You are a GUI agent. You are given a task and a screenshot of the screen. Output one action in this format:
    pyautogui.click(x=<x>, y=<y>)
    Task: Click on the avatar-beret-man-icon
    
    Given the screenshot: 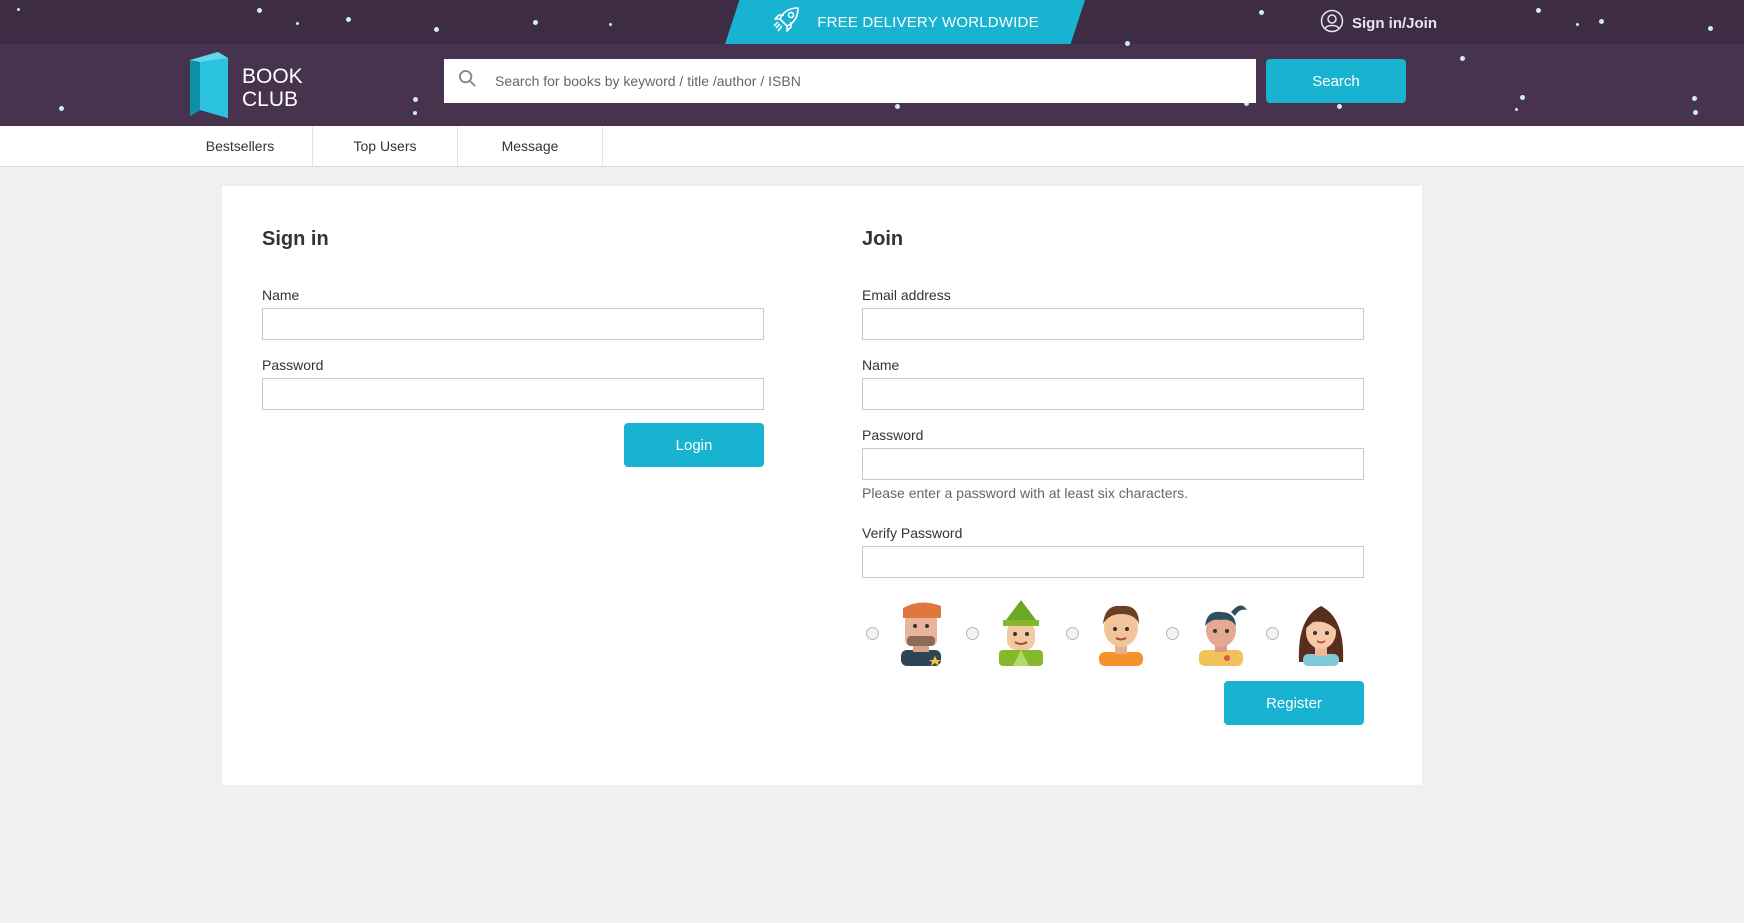 What is the action you would take?
    pyautogui.click(x=921, y=633)
    